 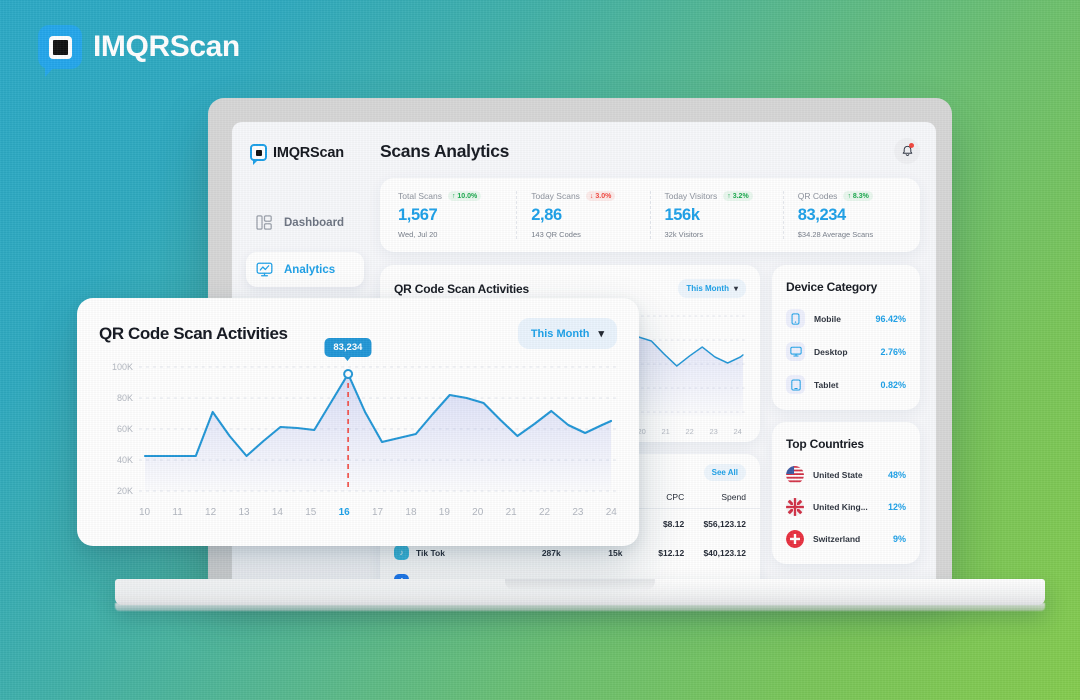 What do you see at coordinates (724, 552) in the screenshot?
I see `cell-spend: $40,123.12` at bounding box center [724, 552].